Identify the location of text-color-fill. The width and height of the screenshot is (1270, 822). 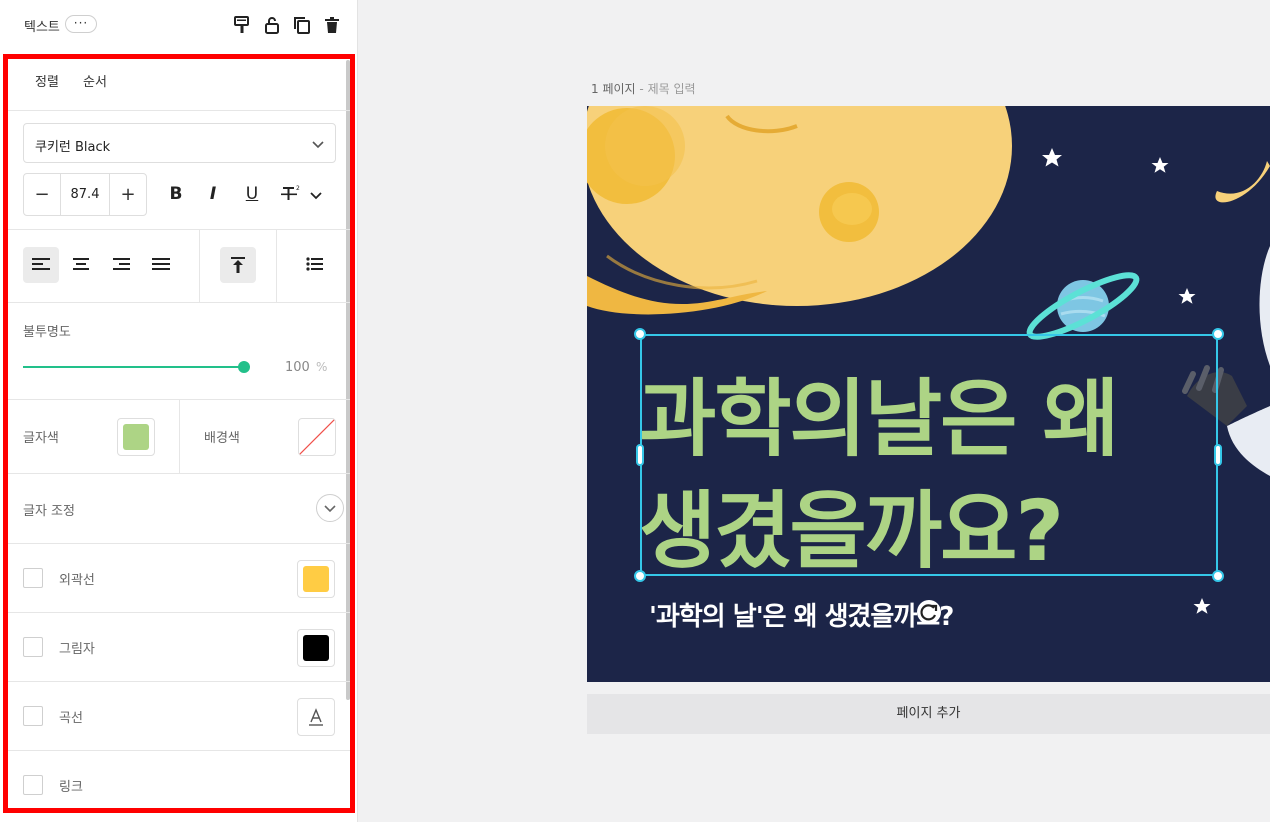
(136, 437).